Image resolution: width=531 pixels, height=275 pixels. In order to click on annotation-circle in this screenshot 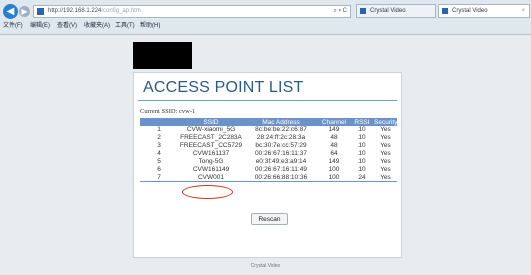, I will do `click(207, 192)`.